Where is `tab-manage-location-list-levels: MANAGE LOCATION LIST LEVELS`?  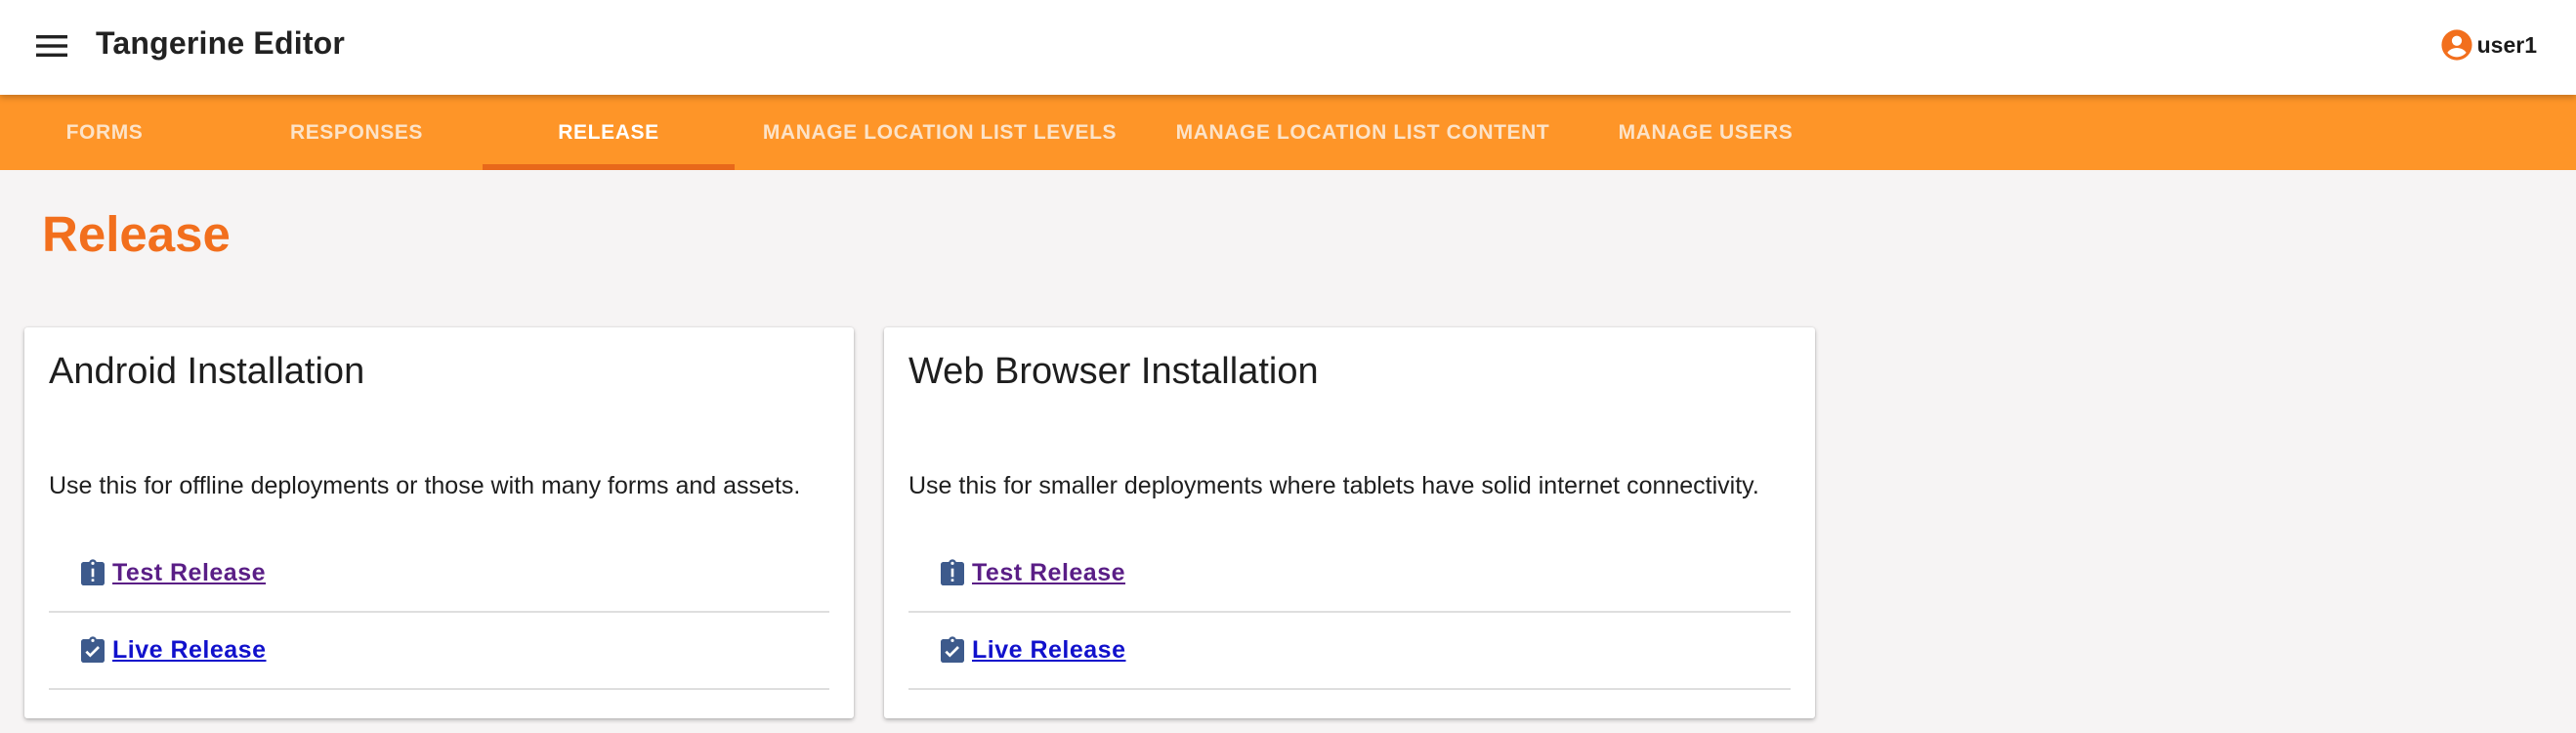
tab-manage-location-list-levels: MANAGE LOCATION LIST LEVELS is located at coordinates (939, 132).